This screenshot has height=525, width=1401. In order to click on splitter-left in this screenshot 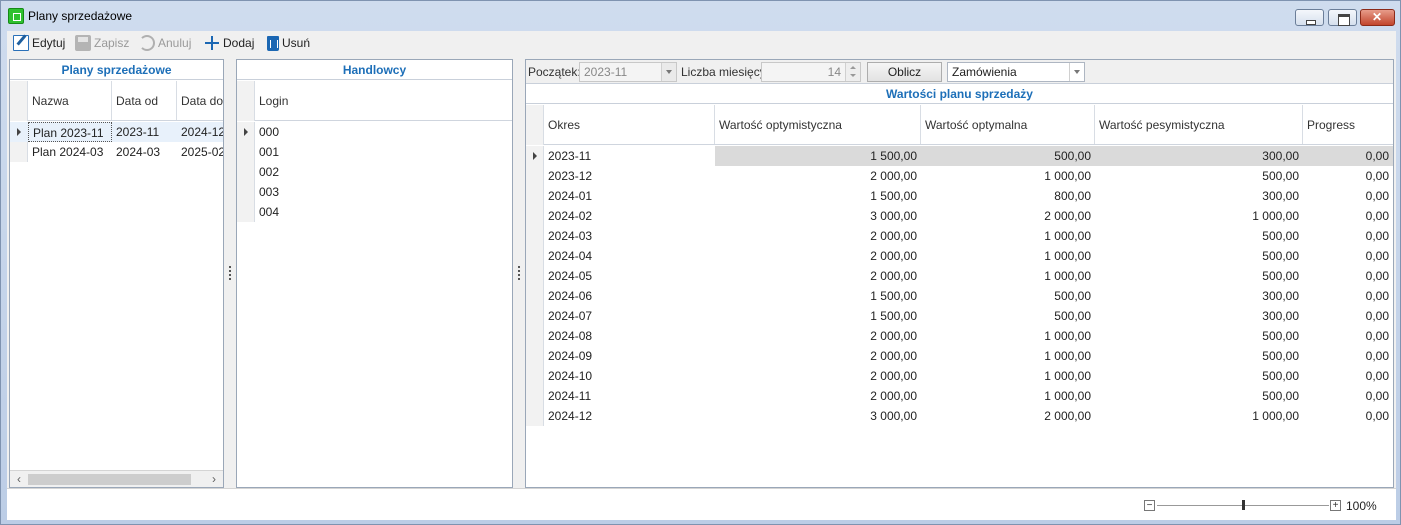, I will do `click(230, 274)`.